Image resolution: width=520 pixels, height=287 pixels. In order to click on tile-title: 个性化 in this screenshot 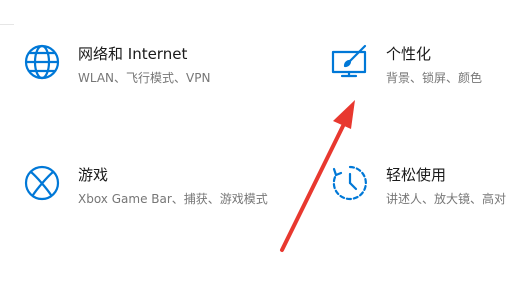, I will do `click(409, 54)`.